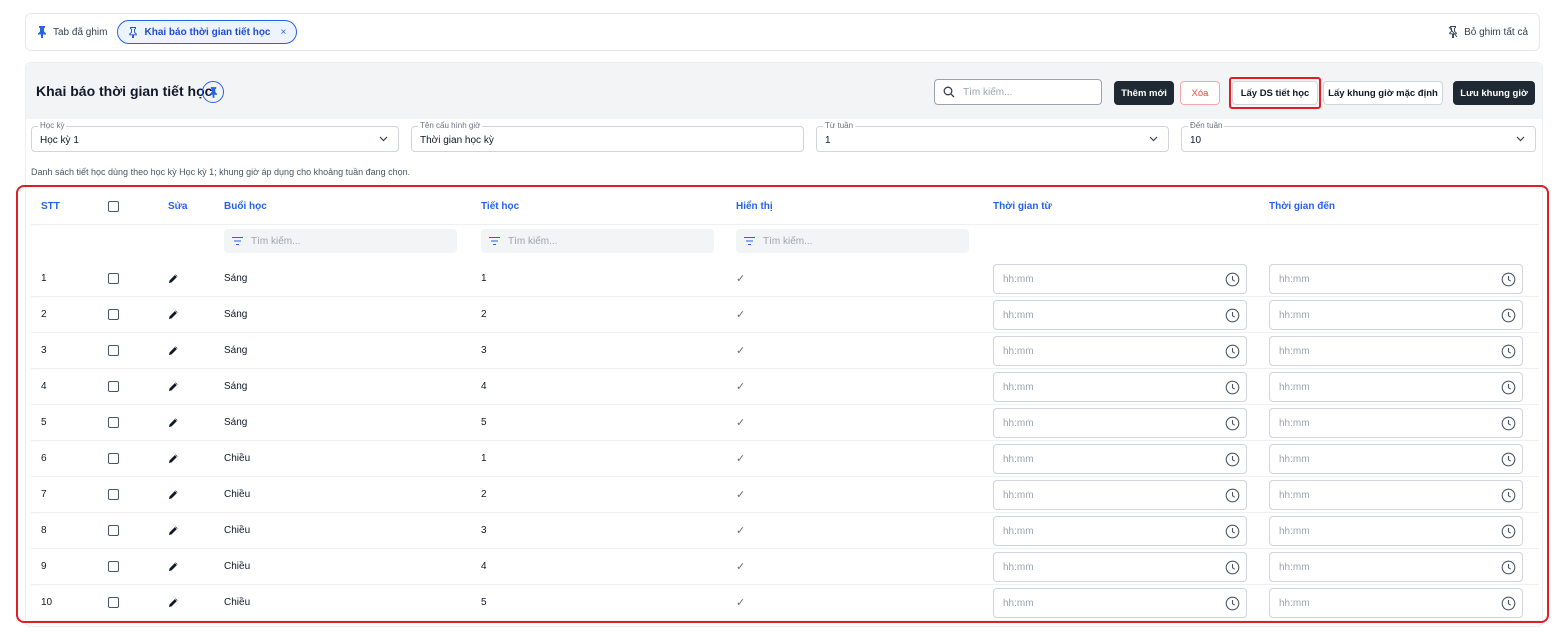 The image size is (1561, 636). Describe the element at coordinates (1022, 206) in the screenshot. I see `col-time-from: Thời gian từ` at that location.